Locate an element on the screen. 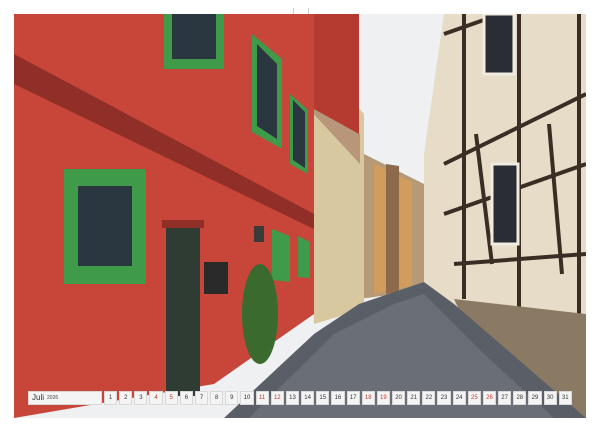 The height and width of the screenshot is (432, 600). day-cell: 15 is located at coordinates (323, 398).